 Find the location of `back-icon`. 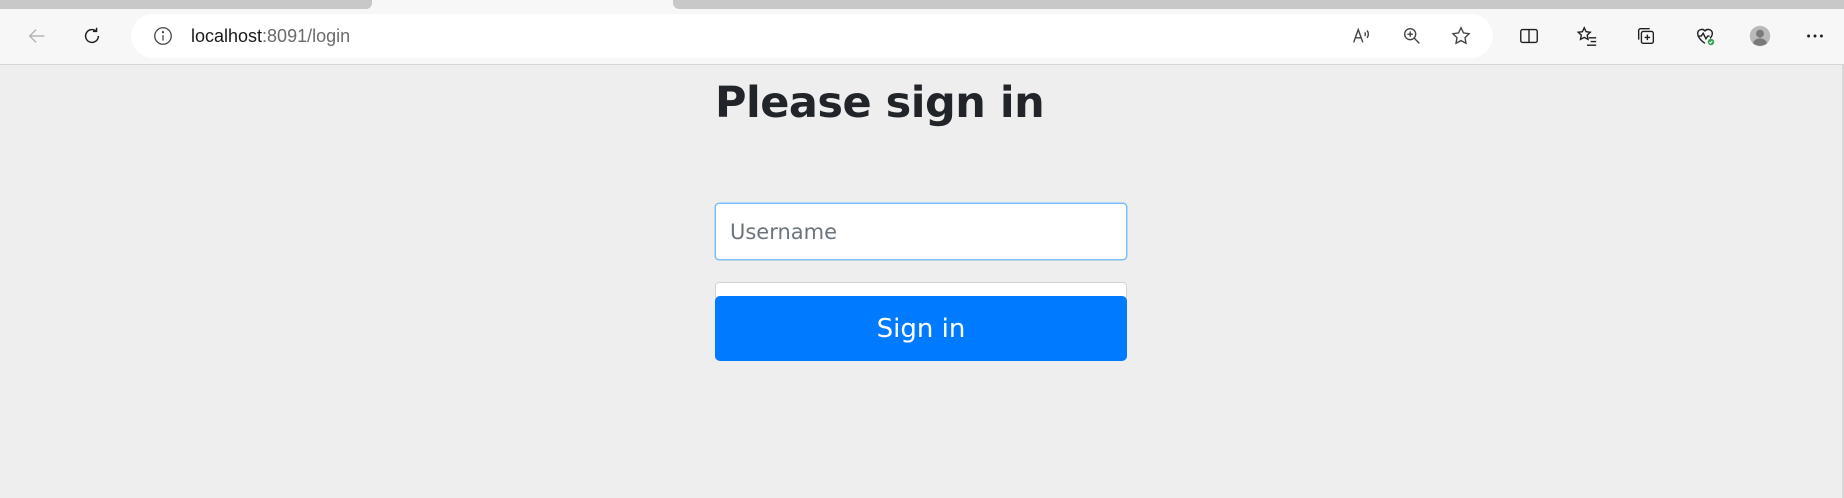

back-icon is located at coordinates (37, 36).